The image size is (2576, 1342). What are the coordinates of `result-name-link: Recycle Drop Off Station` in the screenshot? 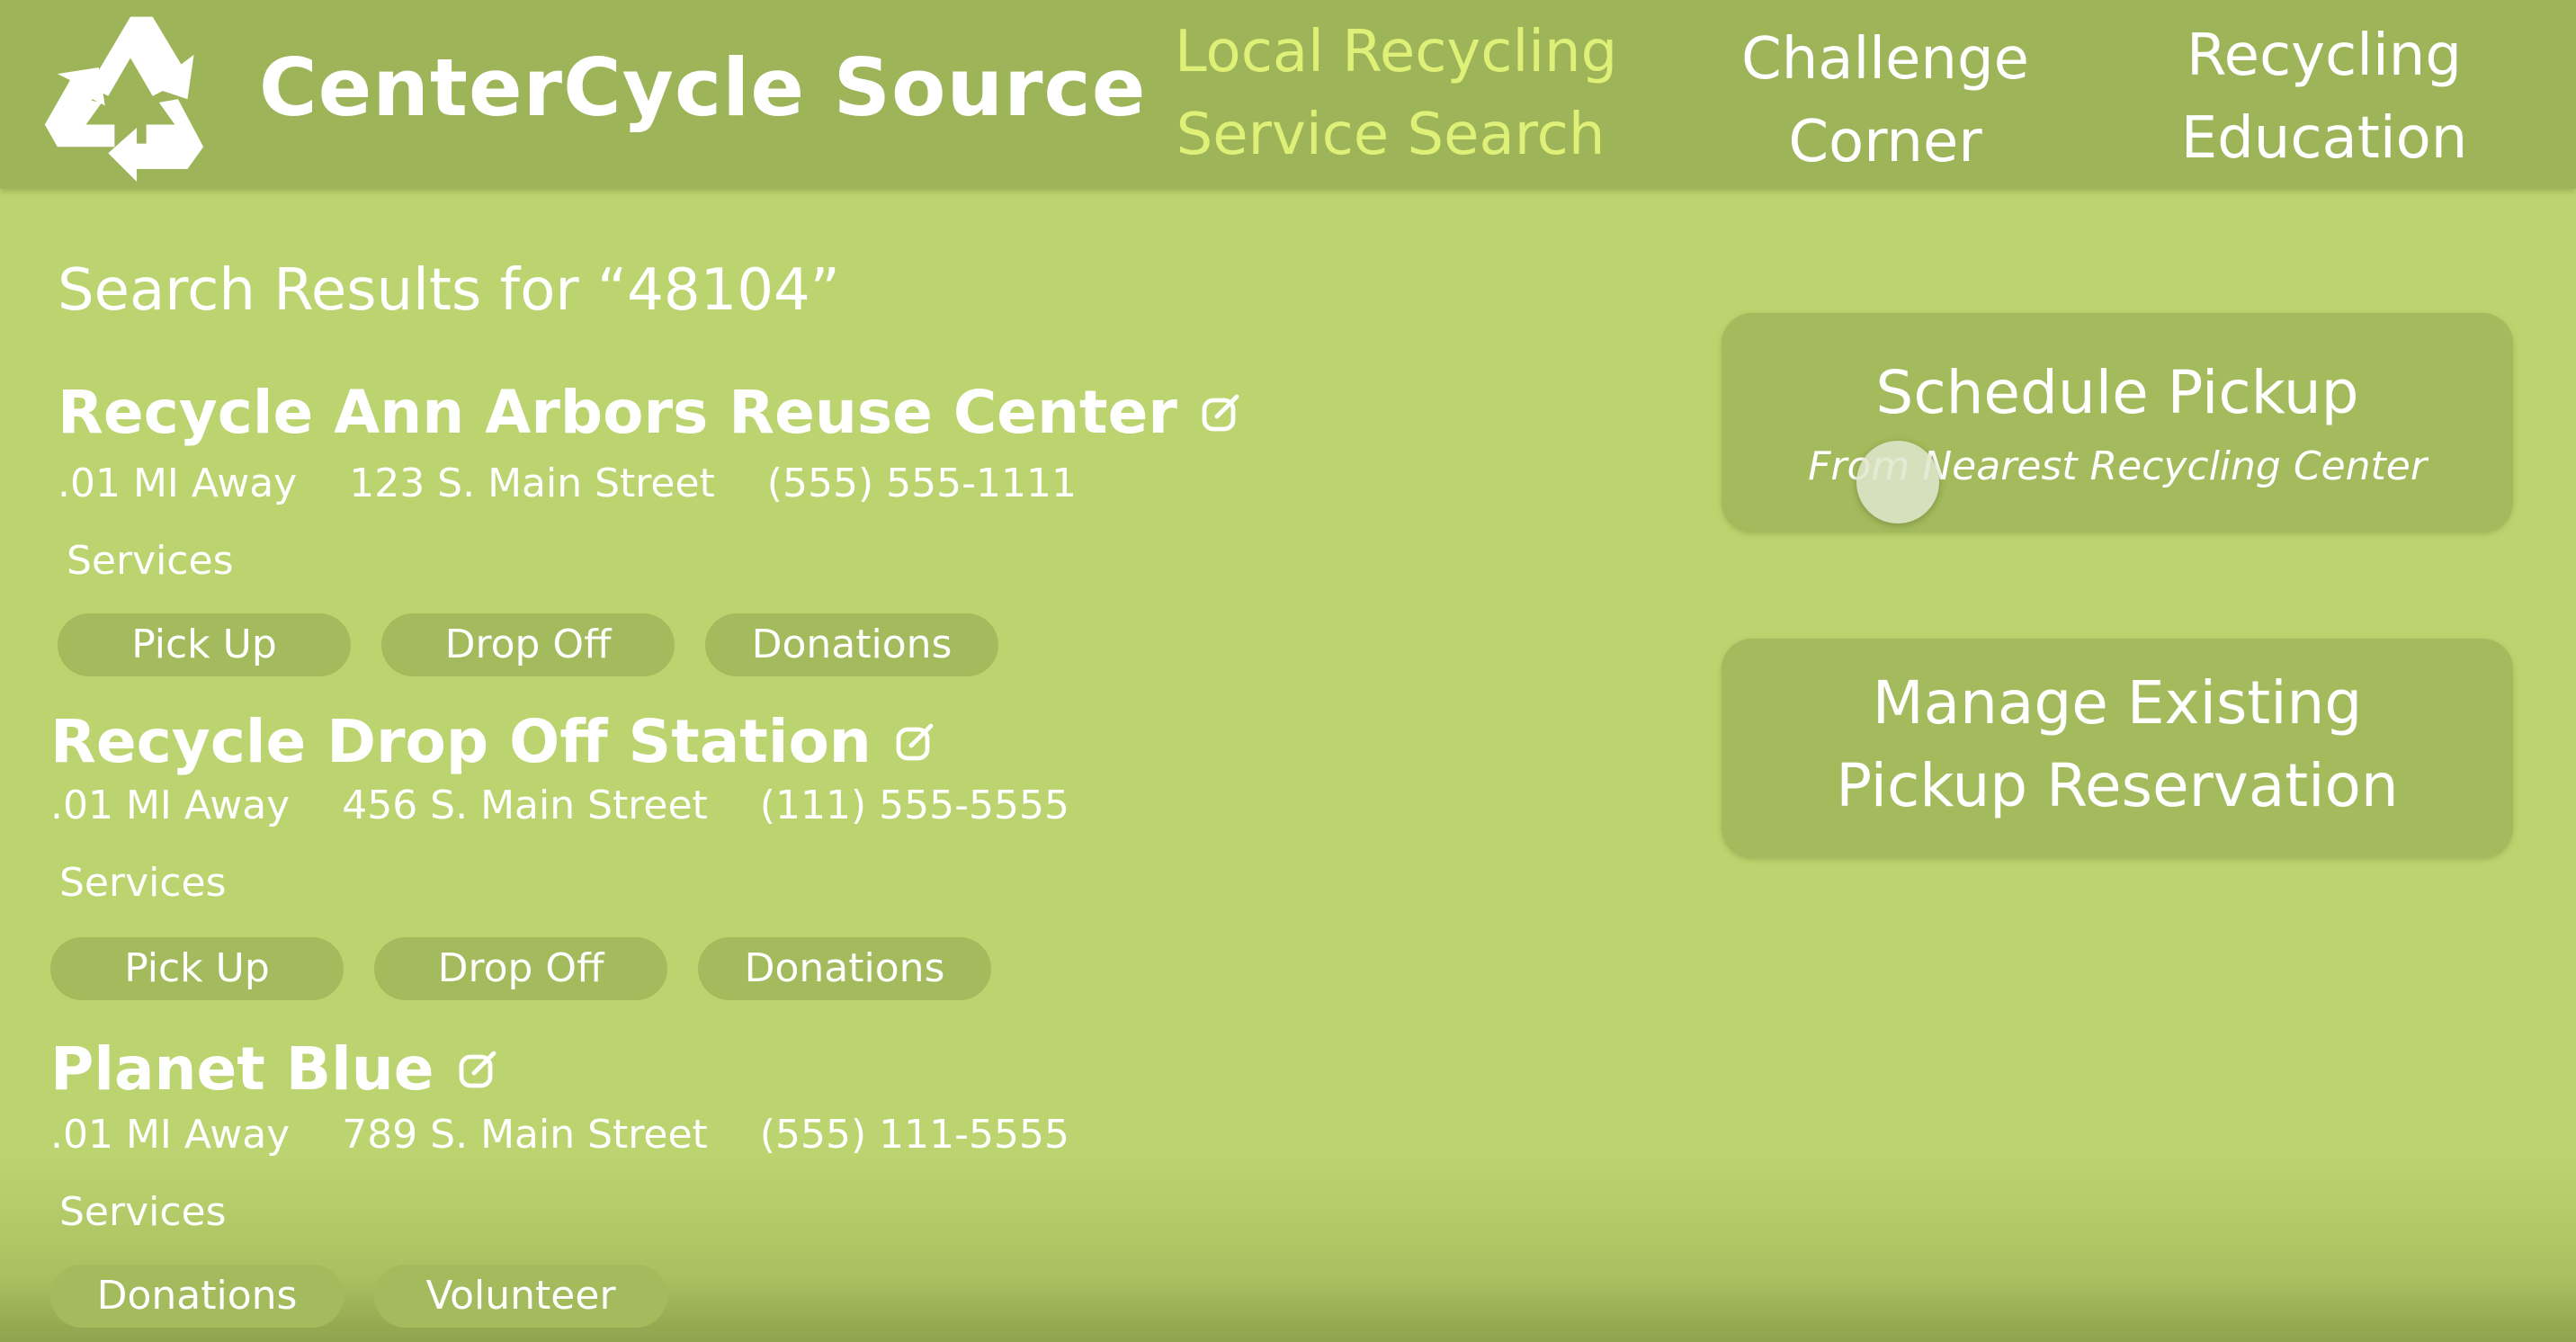 It's located at (493, 741).